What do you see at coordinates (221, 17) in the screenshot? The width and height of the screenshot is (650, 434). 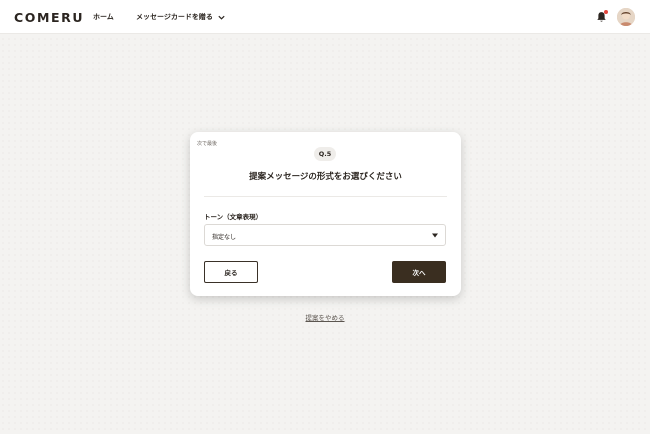 I see `chevron-down-icon` at bounding box center [221, 17].